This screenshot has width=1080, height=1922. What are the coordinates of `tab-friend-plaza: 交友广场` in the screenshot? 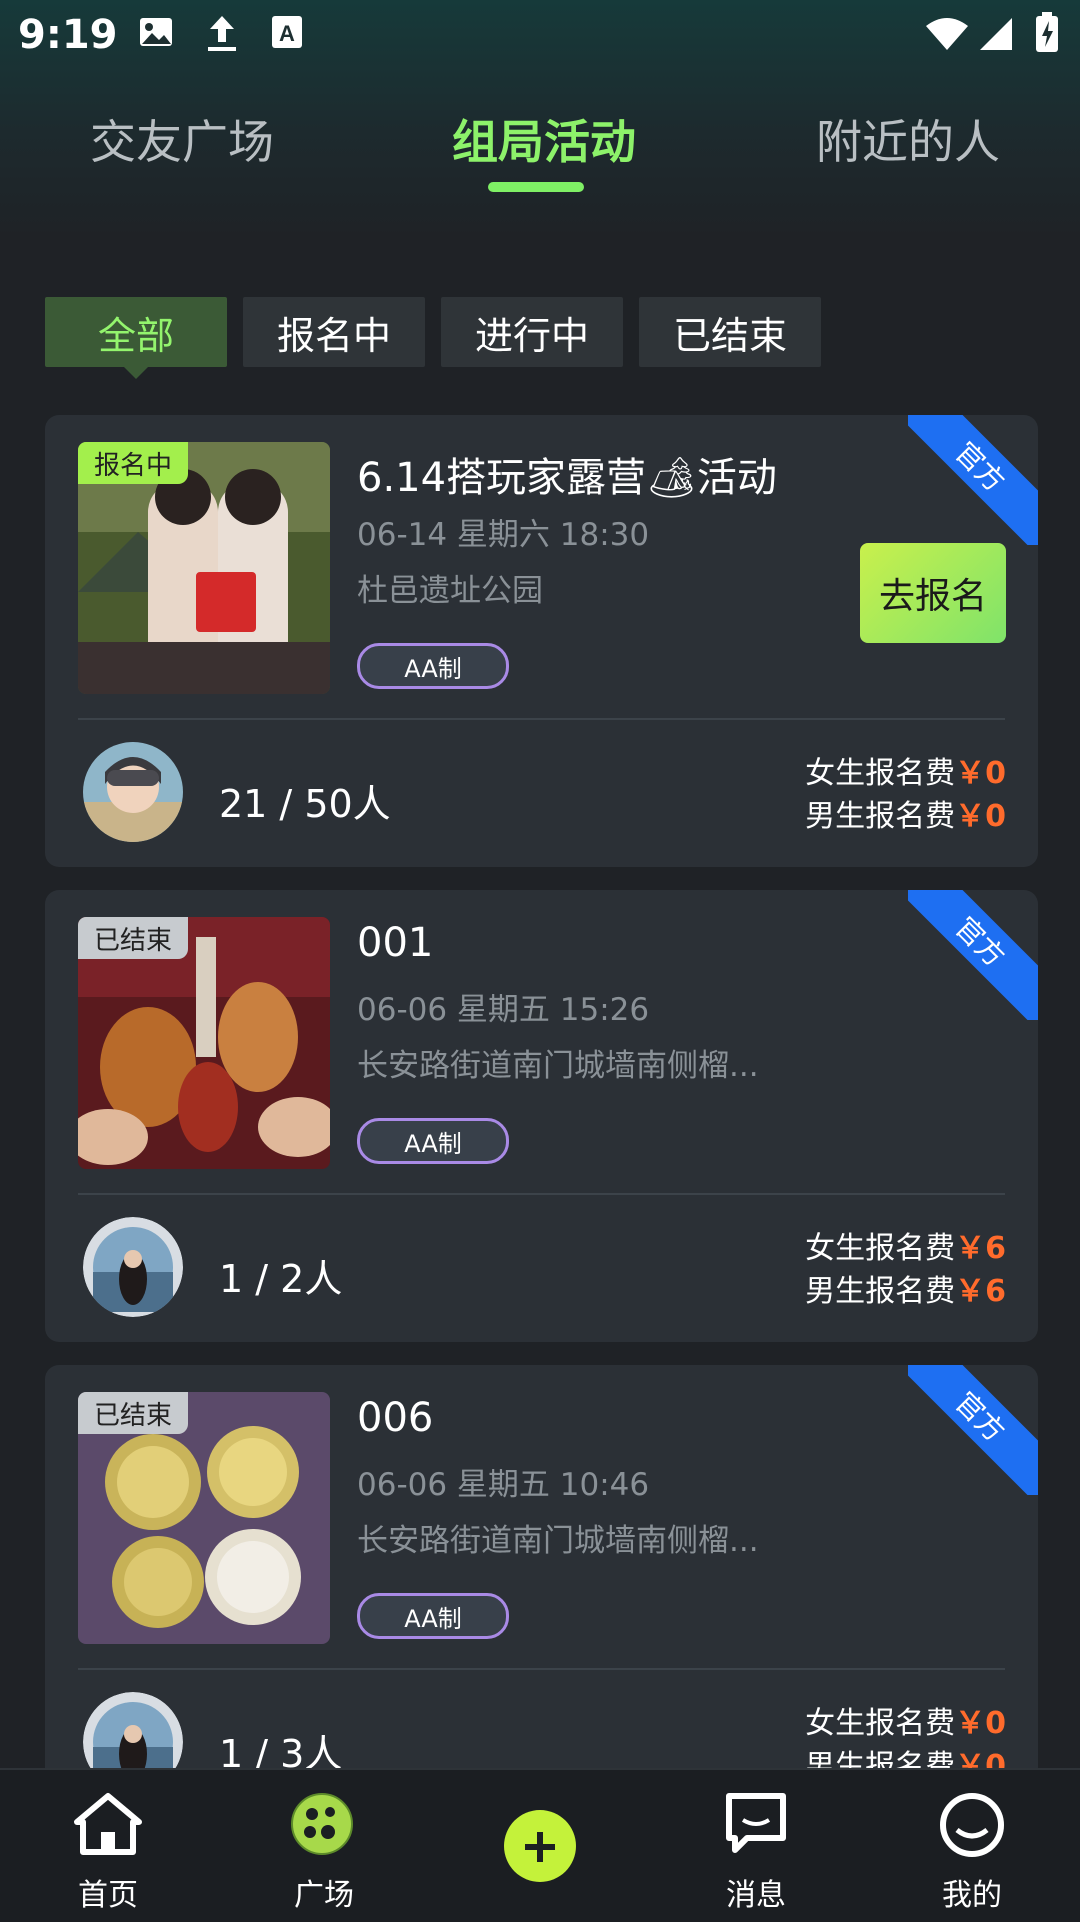 It's located at (182, 139).